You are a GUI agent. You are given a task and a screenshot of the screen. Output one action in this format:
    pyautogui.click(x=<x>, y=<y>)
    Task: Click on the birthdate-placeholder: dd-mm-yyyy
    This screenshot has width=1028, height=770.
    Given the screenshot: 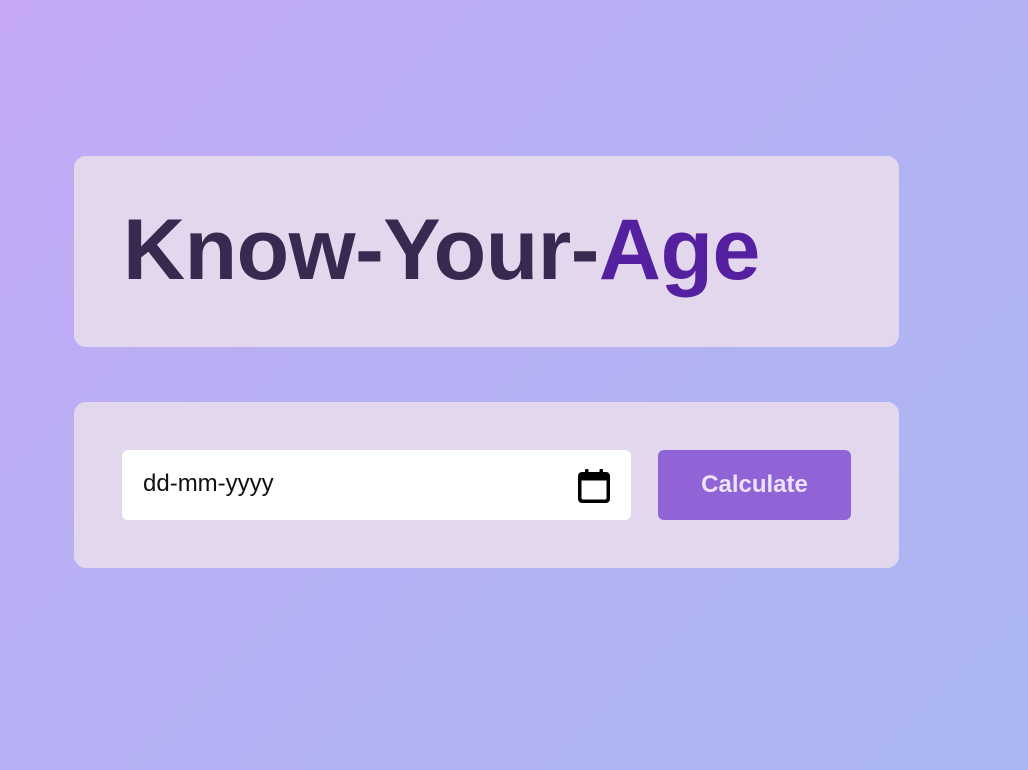 What is the action you would take?
    pyautogui.click(x=208, y=483)
    